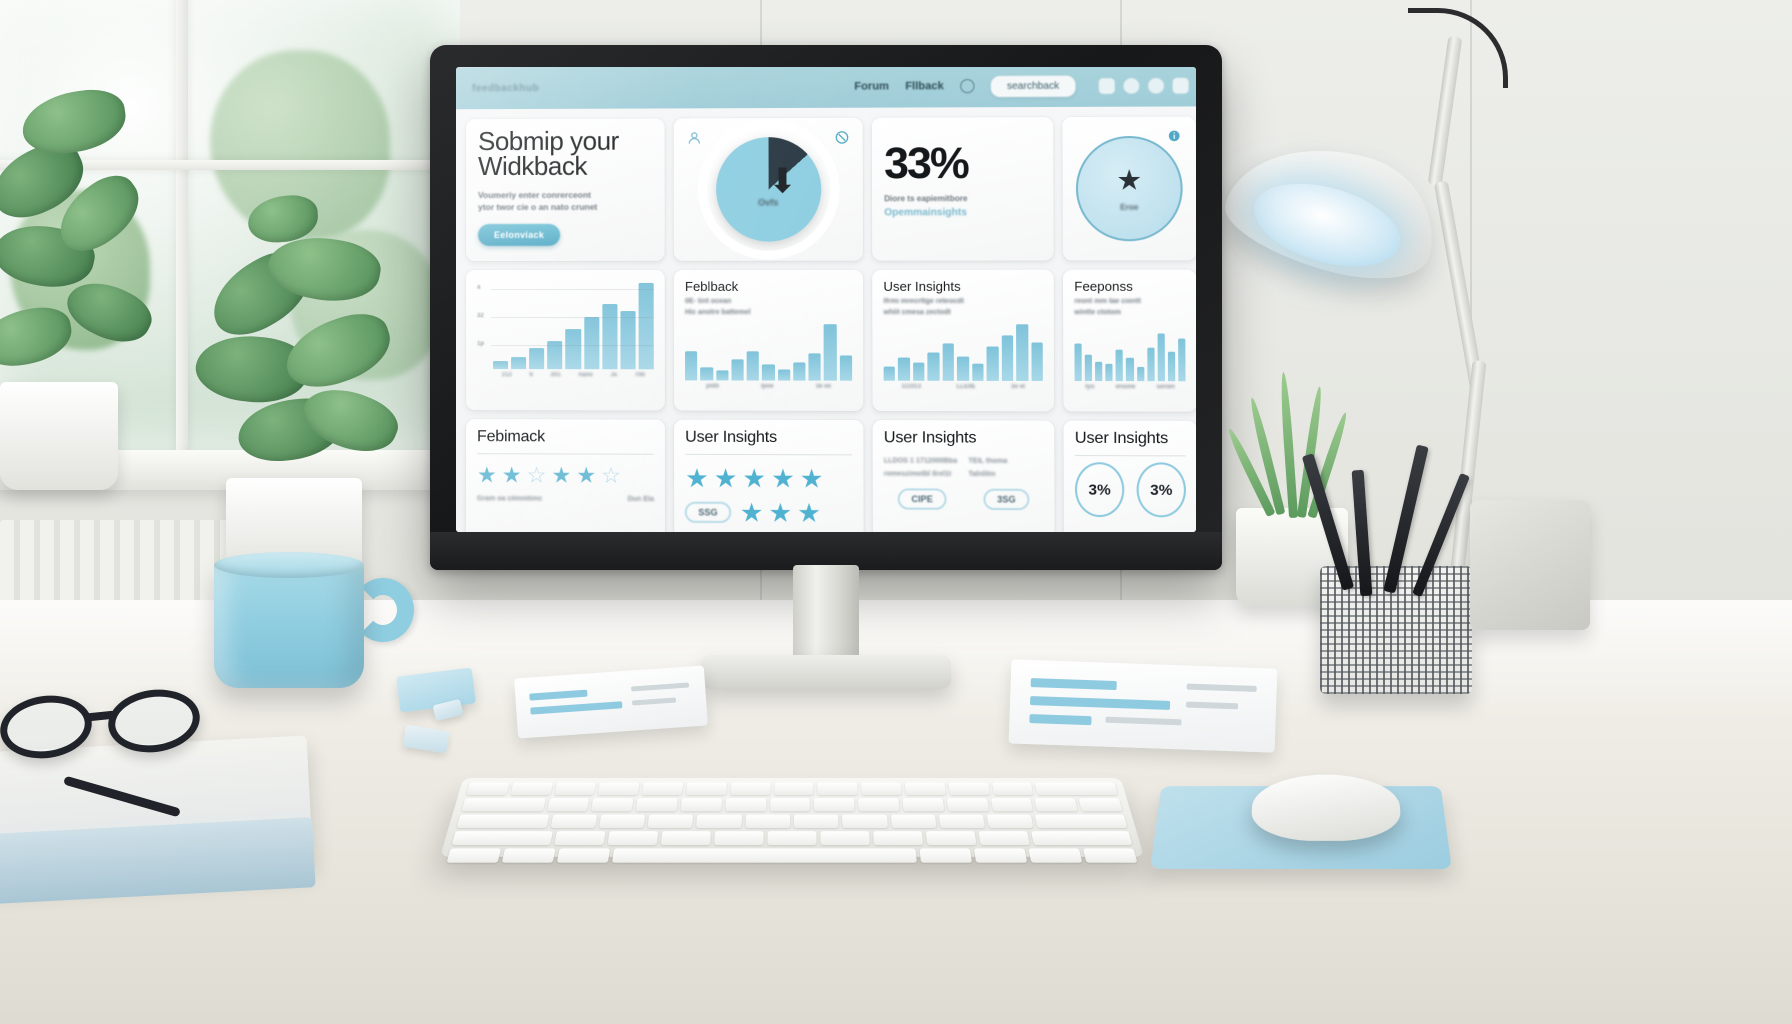 The height and width of the screenshot is (1024, 1792). I want to click on hero-body-line-1: Voumeriy enter conrerceont, so click(535, 194).